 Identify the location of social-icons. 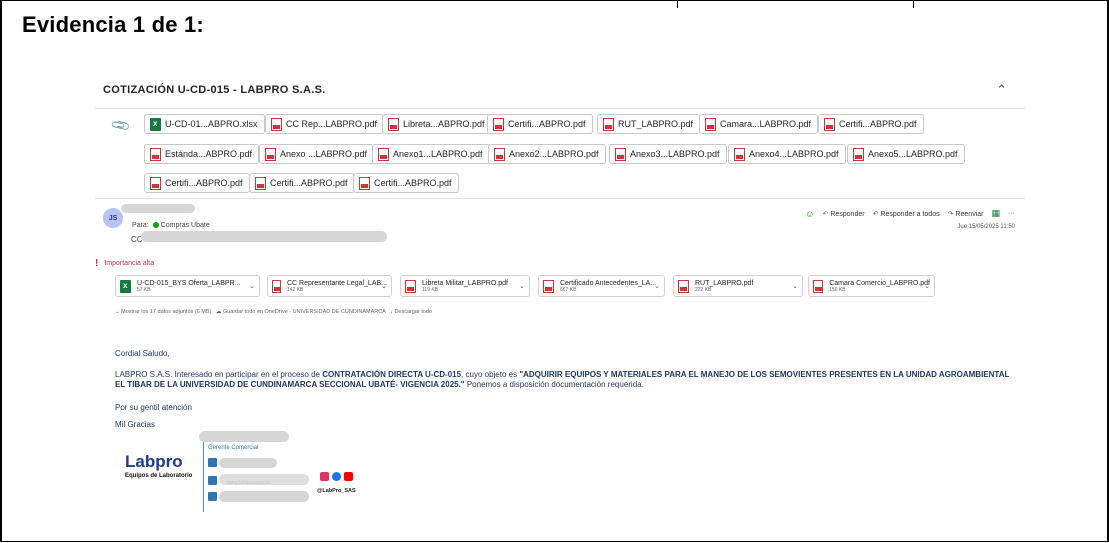
(336, 476).